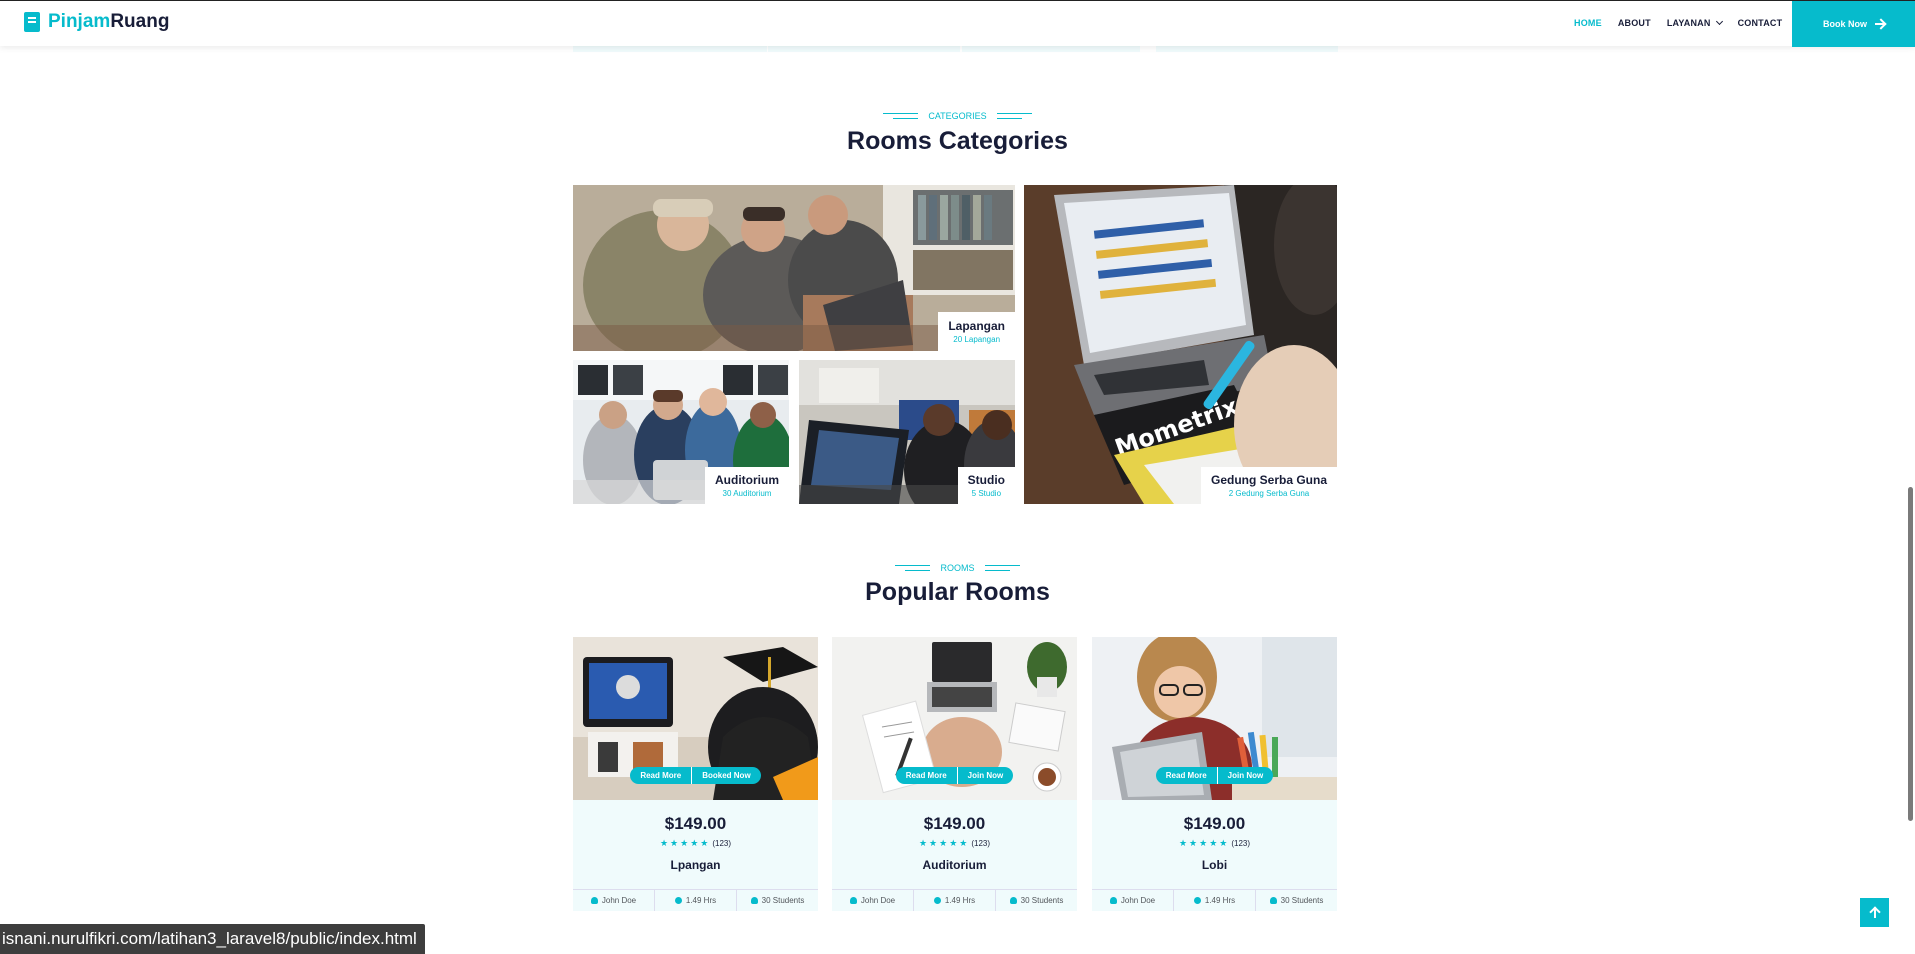  What do you see at coordinates (954, 718) in the screenshot?
I see `room-photo: Read More Join Now` at bounding box center [954, 718].